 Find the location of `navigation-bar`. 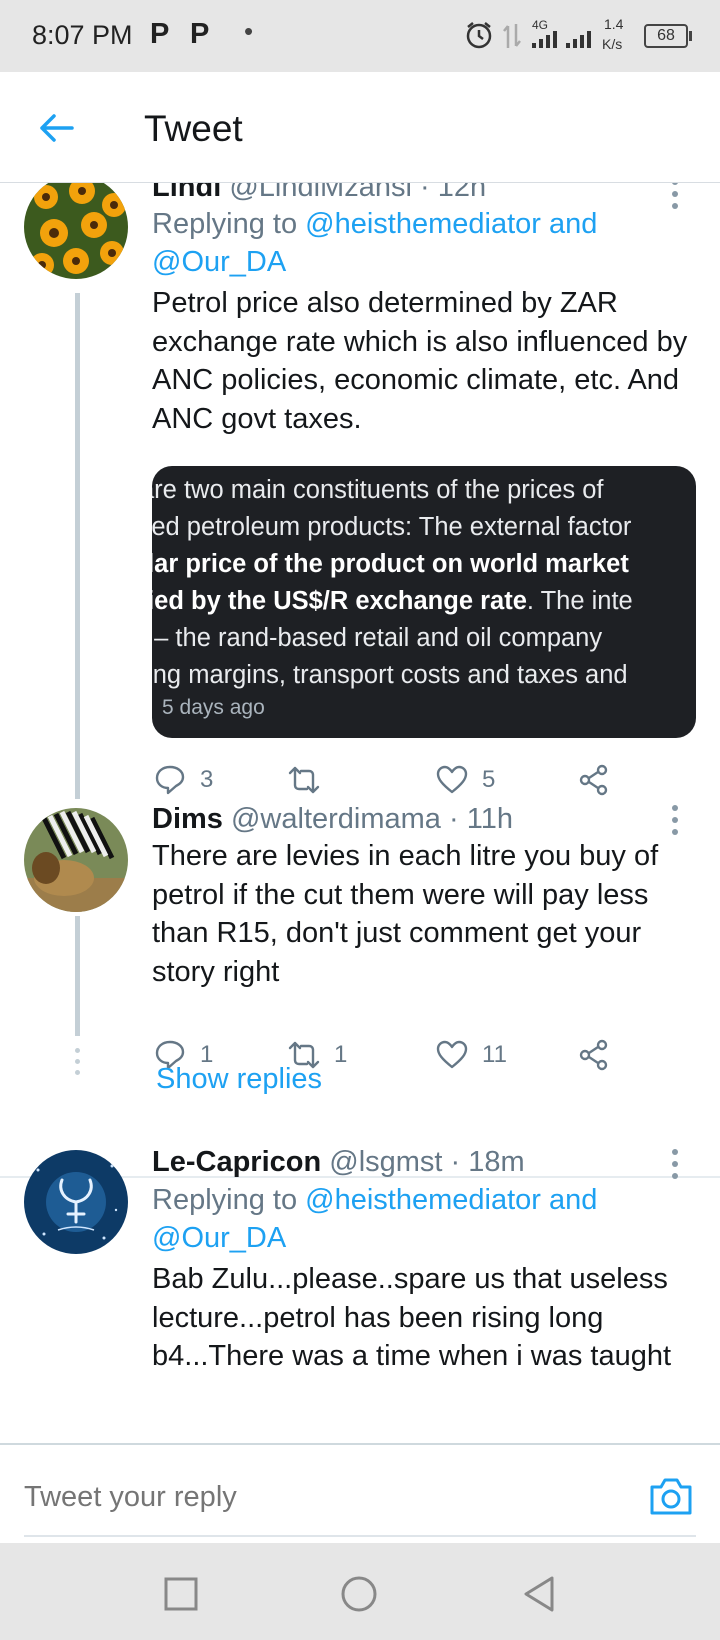

navigation-bar is located at coordinates (360, 1591).